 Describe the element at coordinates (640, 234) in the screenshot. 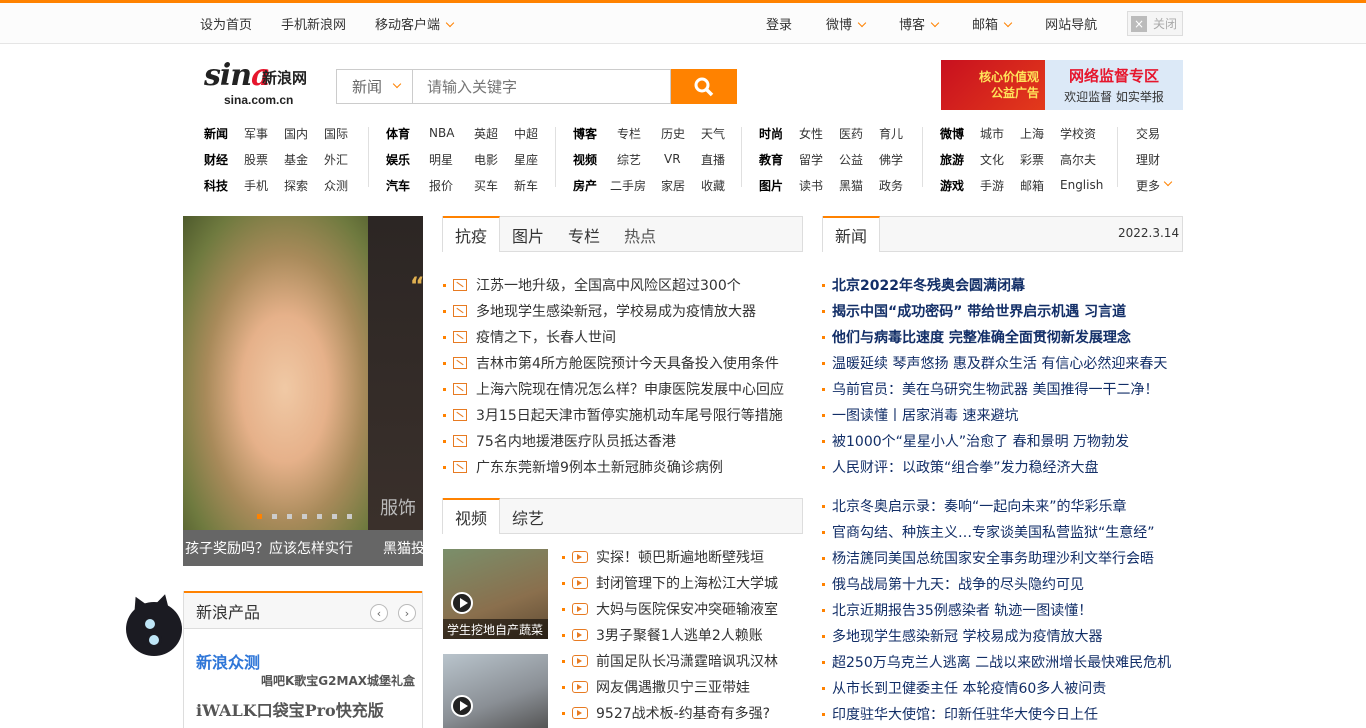

I see `tab-hot: 热点` at that location.